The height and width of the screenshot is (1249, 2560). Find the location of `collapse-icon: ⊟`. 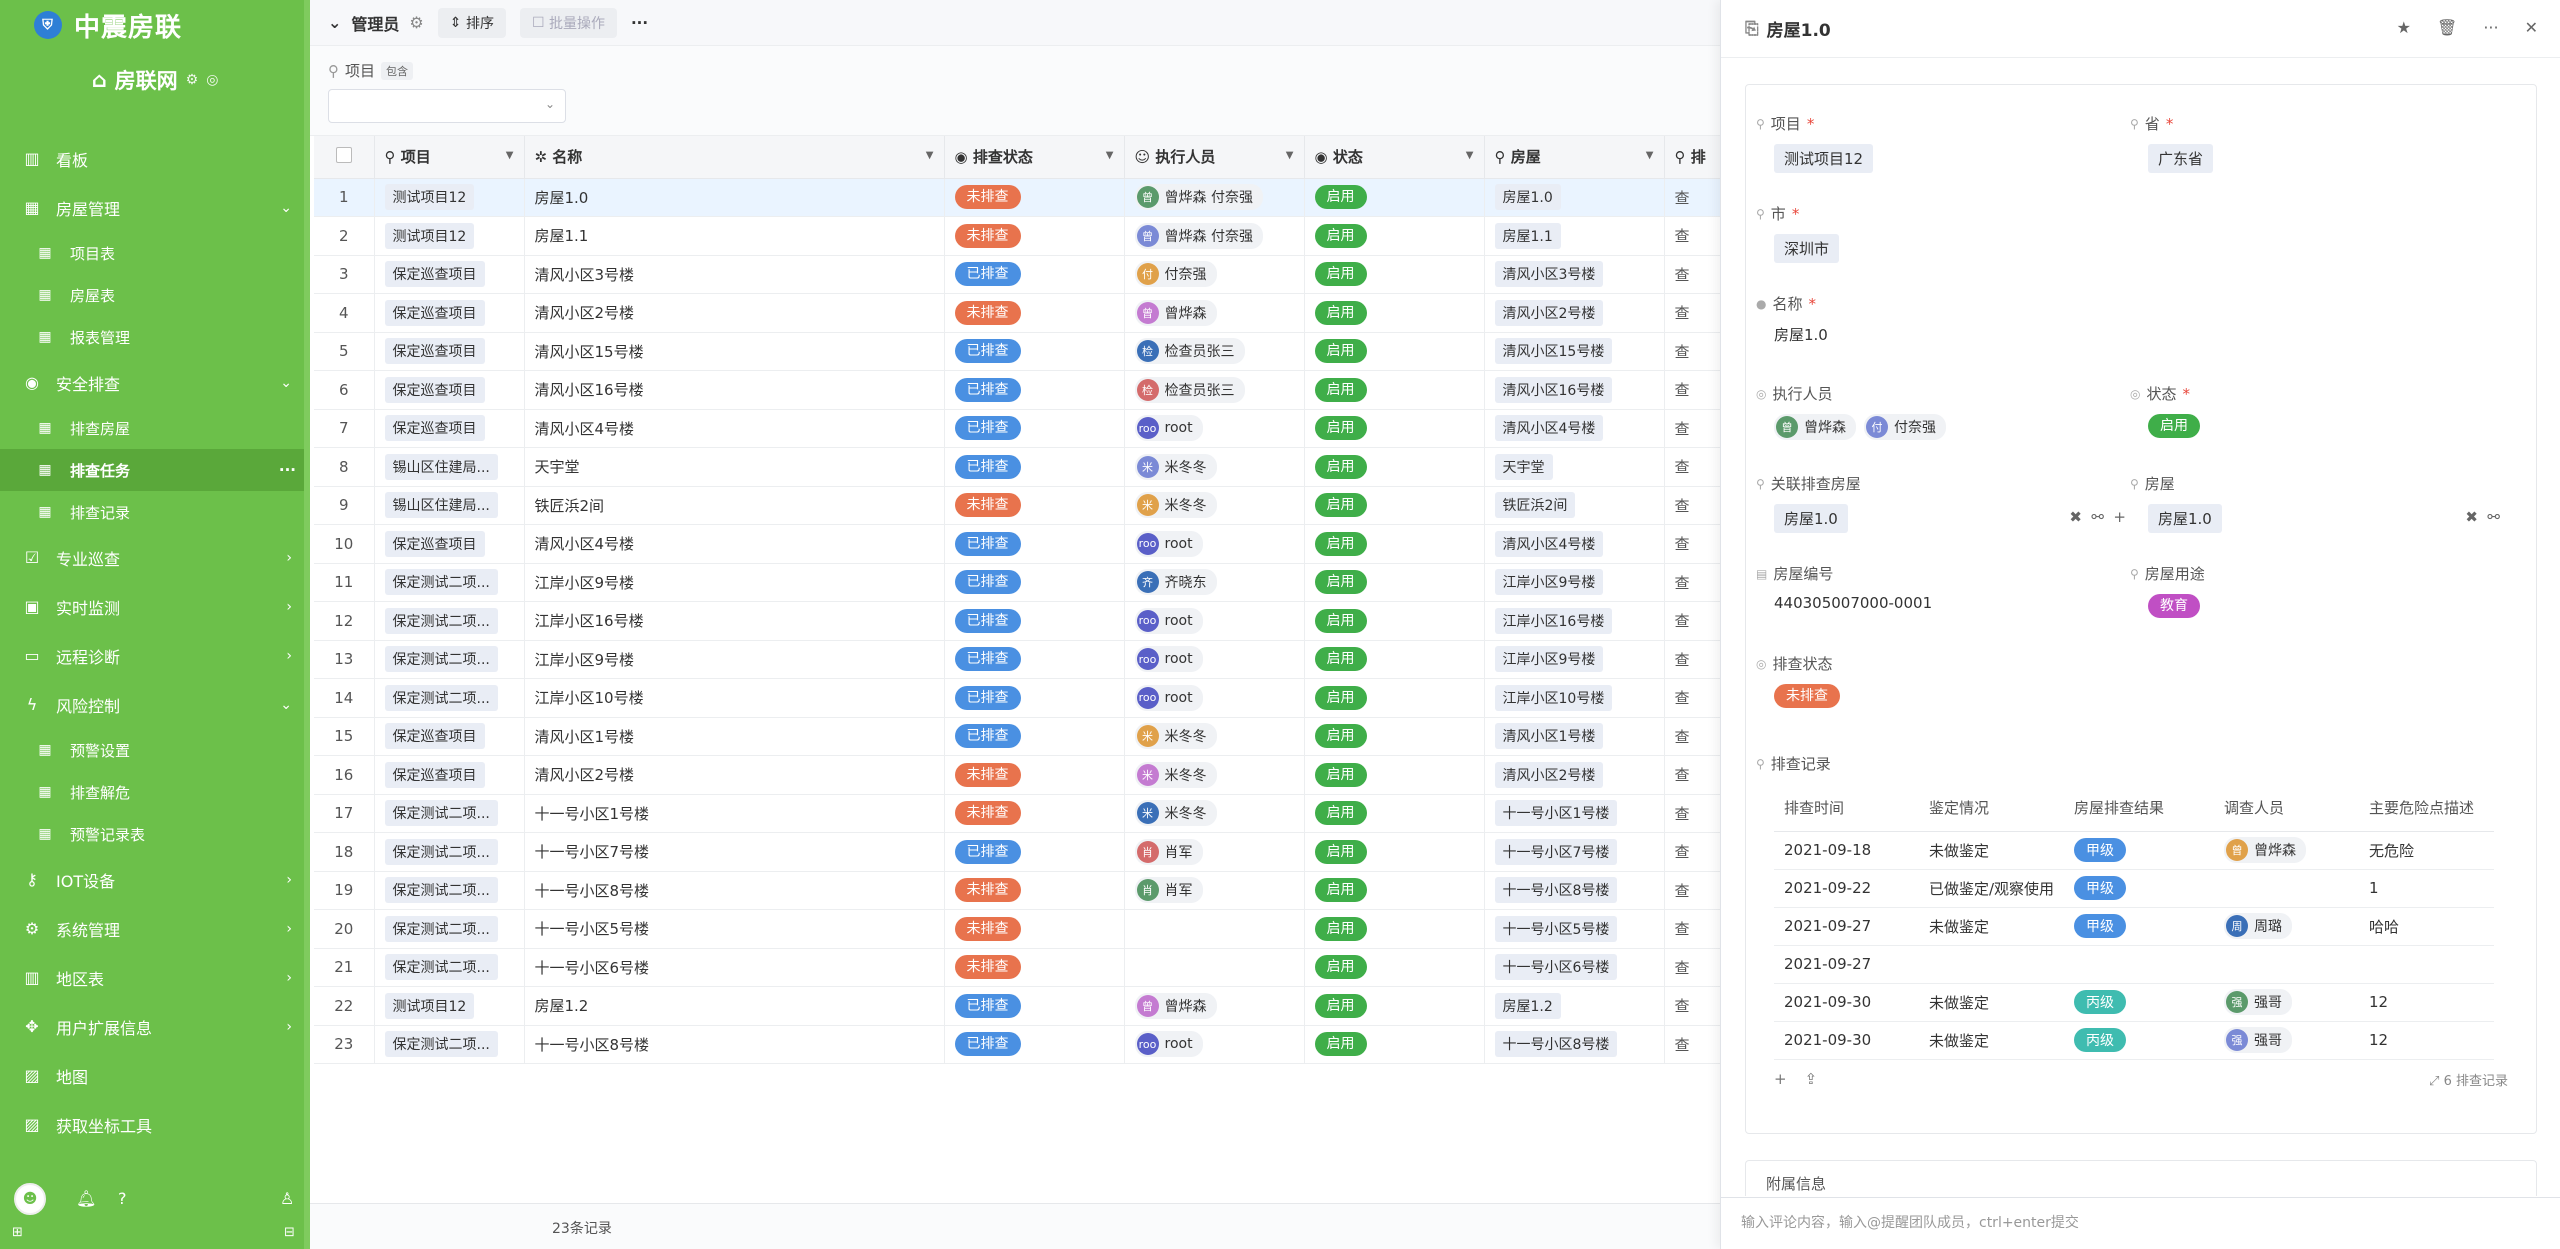

collapse-icon: ⊟ is located at coordinates (289, 1232).